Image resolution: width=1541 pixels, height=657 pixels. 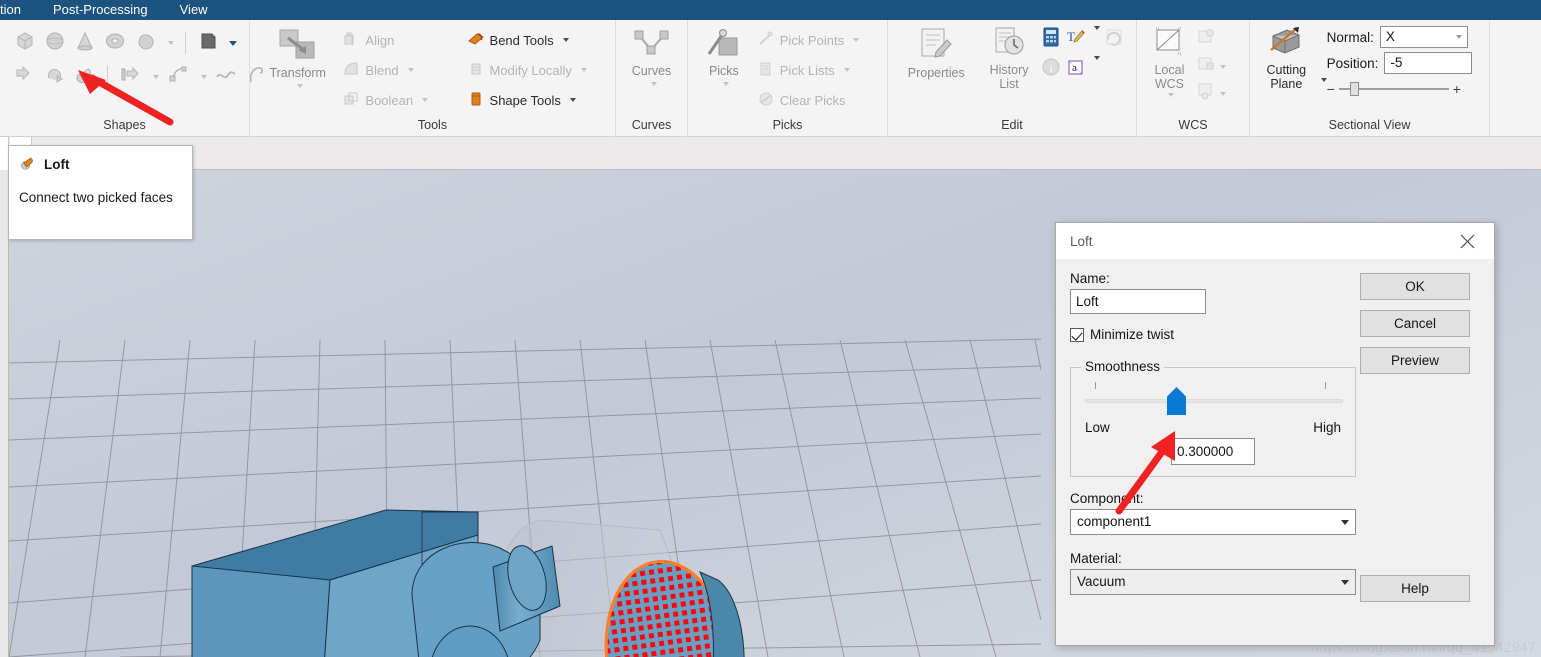 What do you see at coordinates (1076, 39) in the screenshot?
I see `parameters-icon: T` at bounding box center [1076, 39].